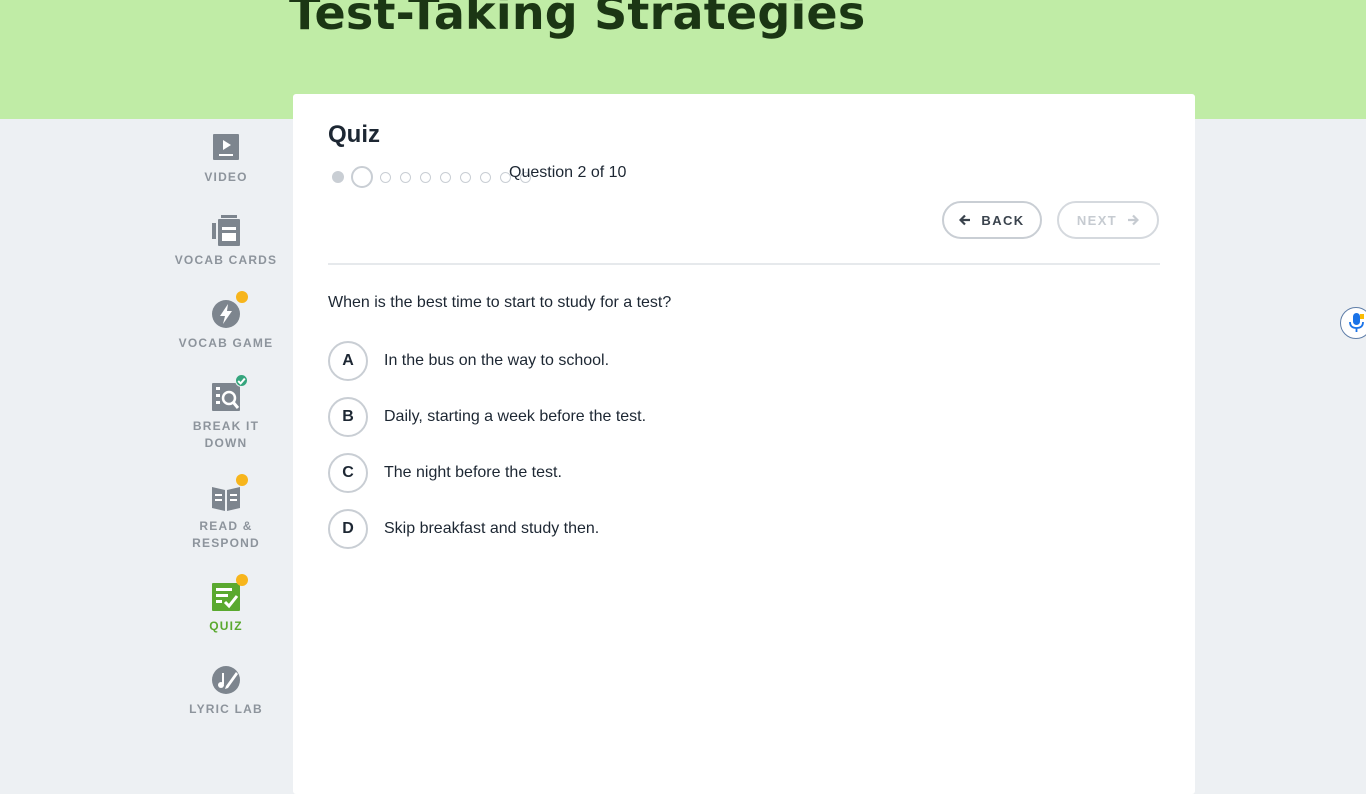  What do you see at coordinates (226, 434) in the screenshot?
I see `sidebar-item-label: BREAK IT DOWN` at bounding box center [226, 434].